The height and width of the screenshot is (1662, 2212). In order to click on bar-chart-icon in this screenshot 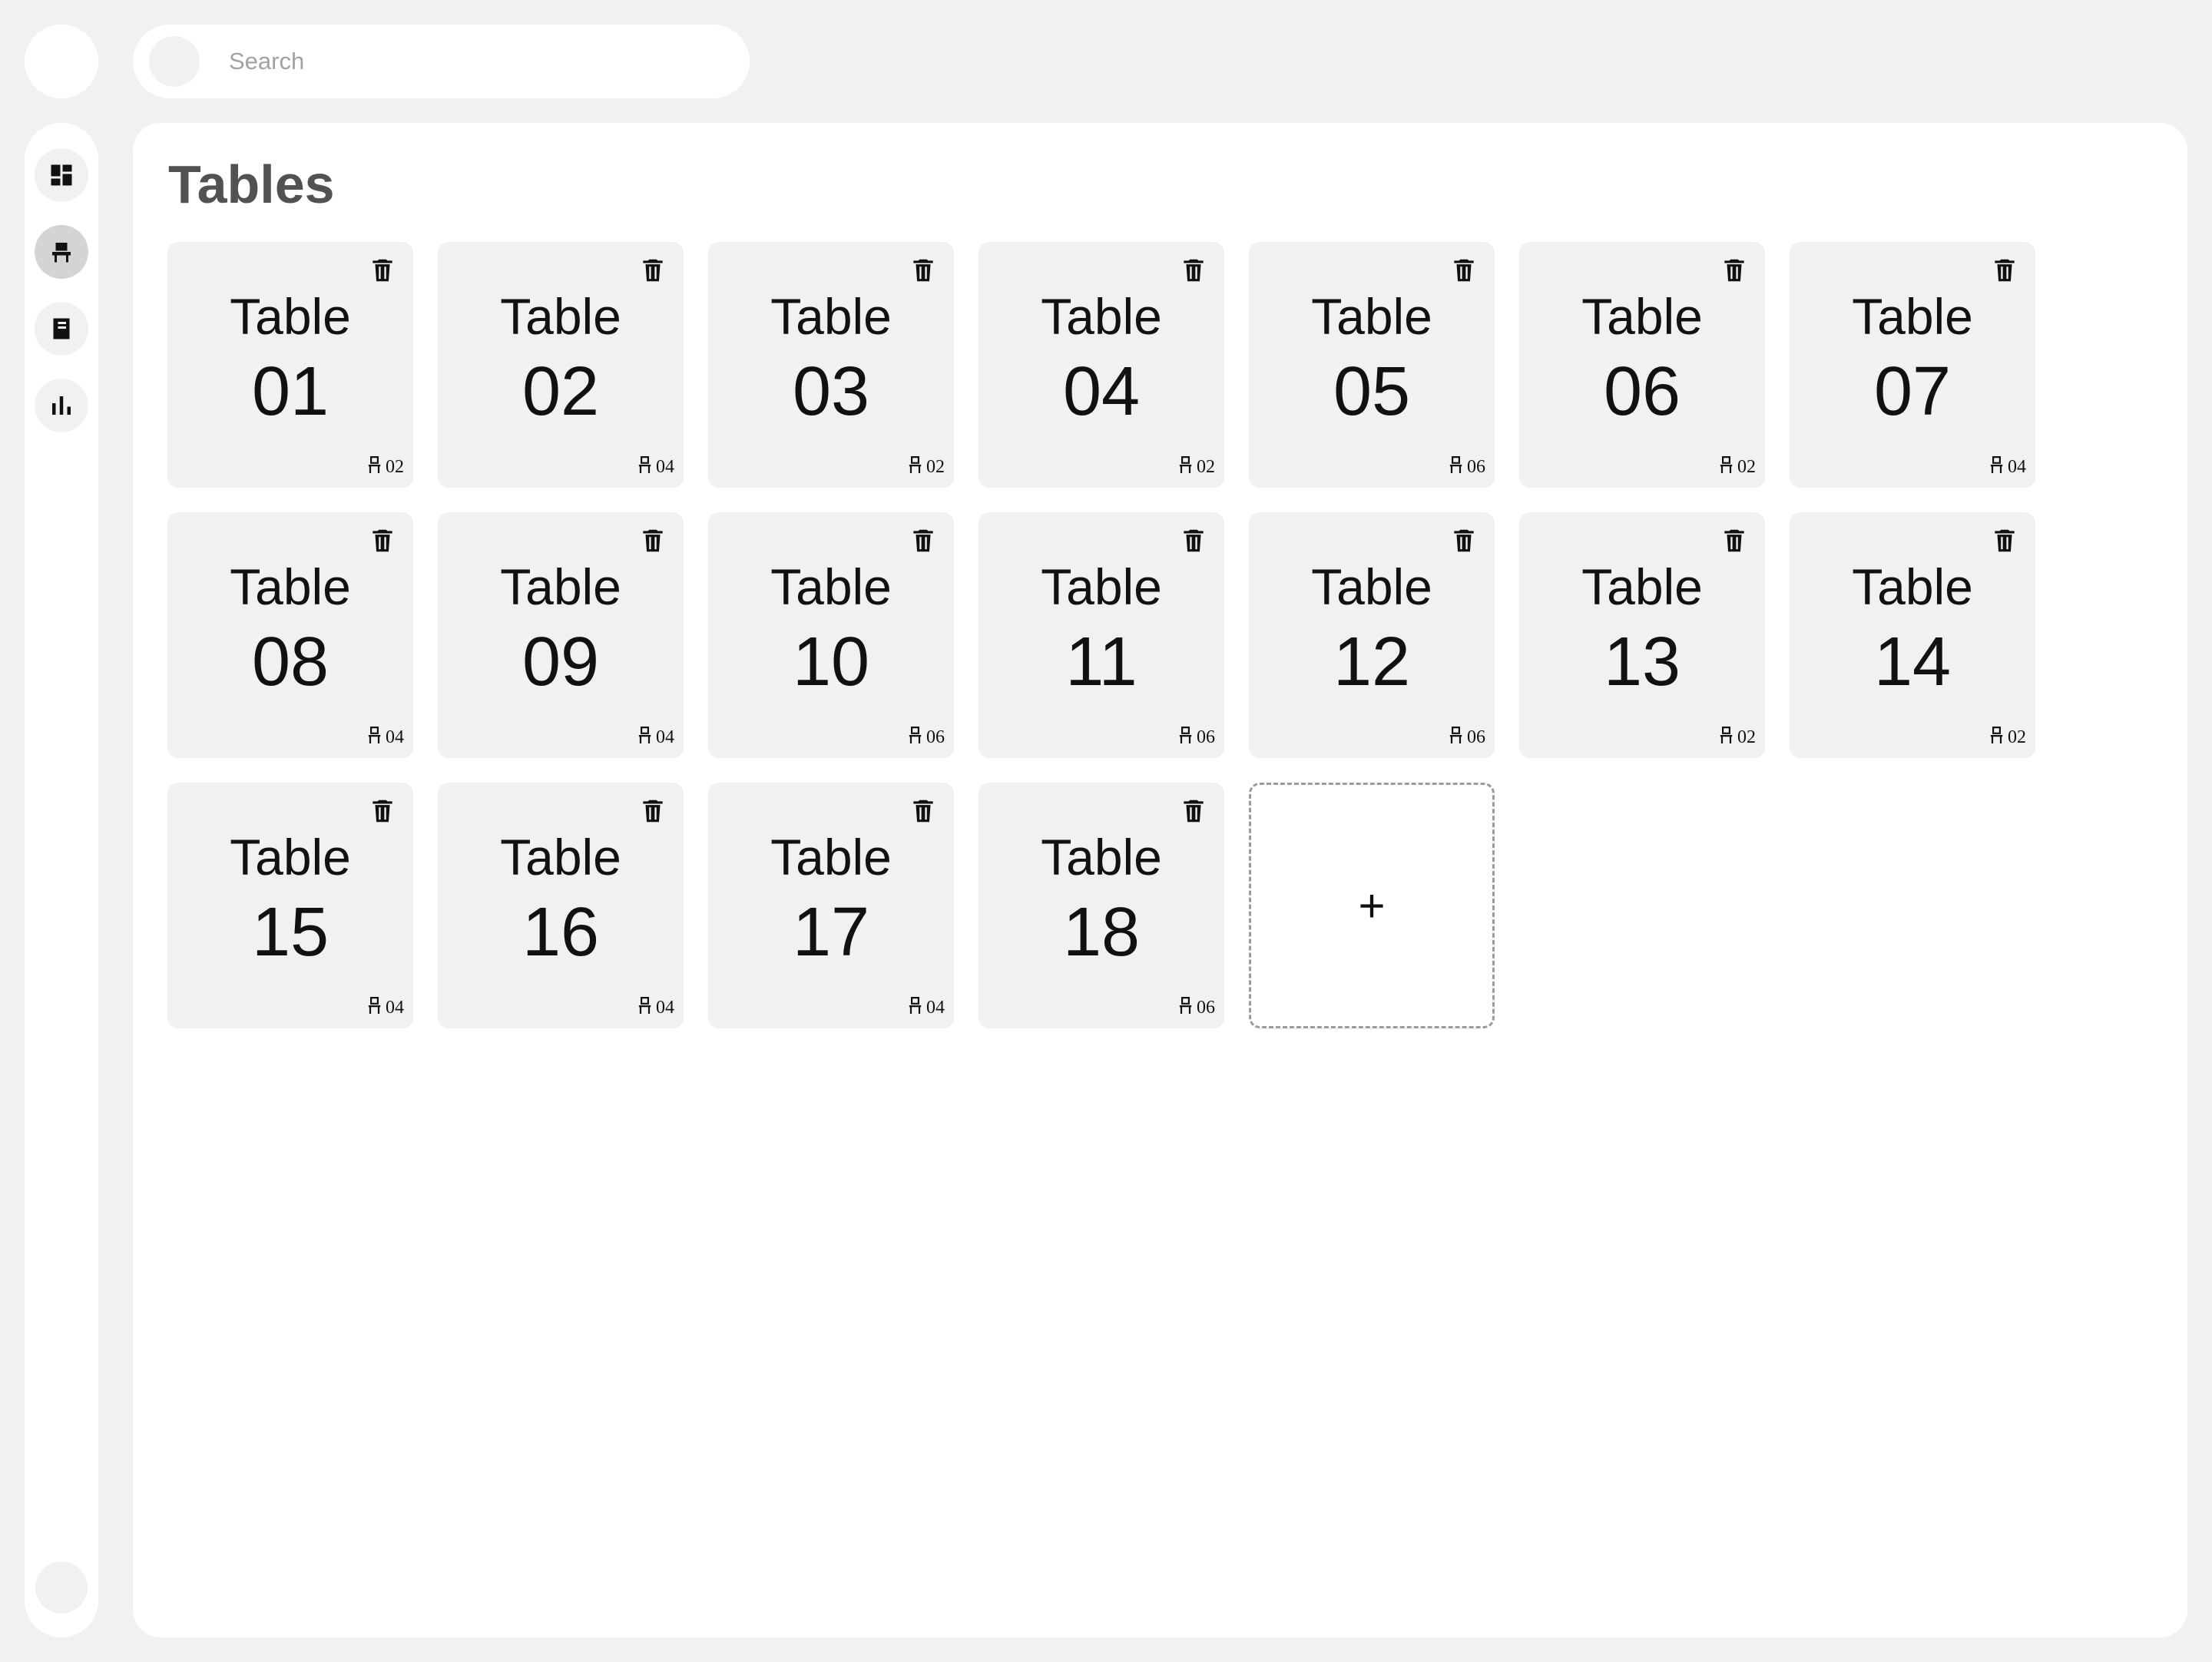, I will do `click(61, 405)`.